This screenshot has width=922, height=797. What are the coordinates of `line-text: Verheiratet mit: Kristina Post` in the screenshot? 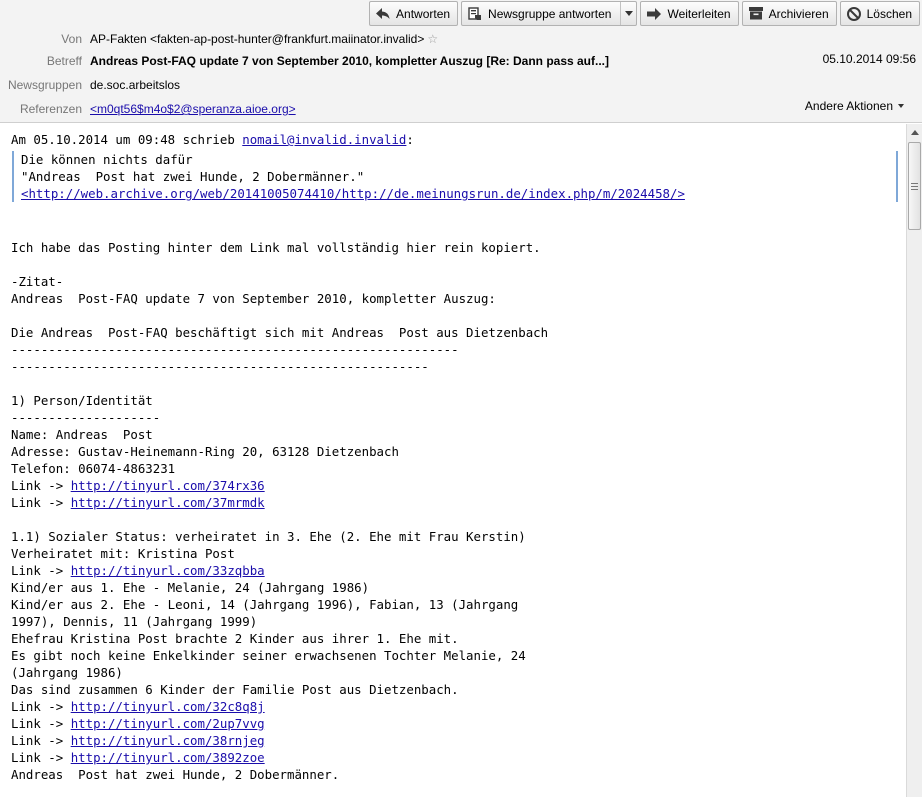 It's located at (123, 553).